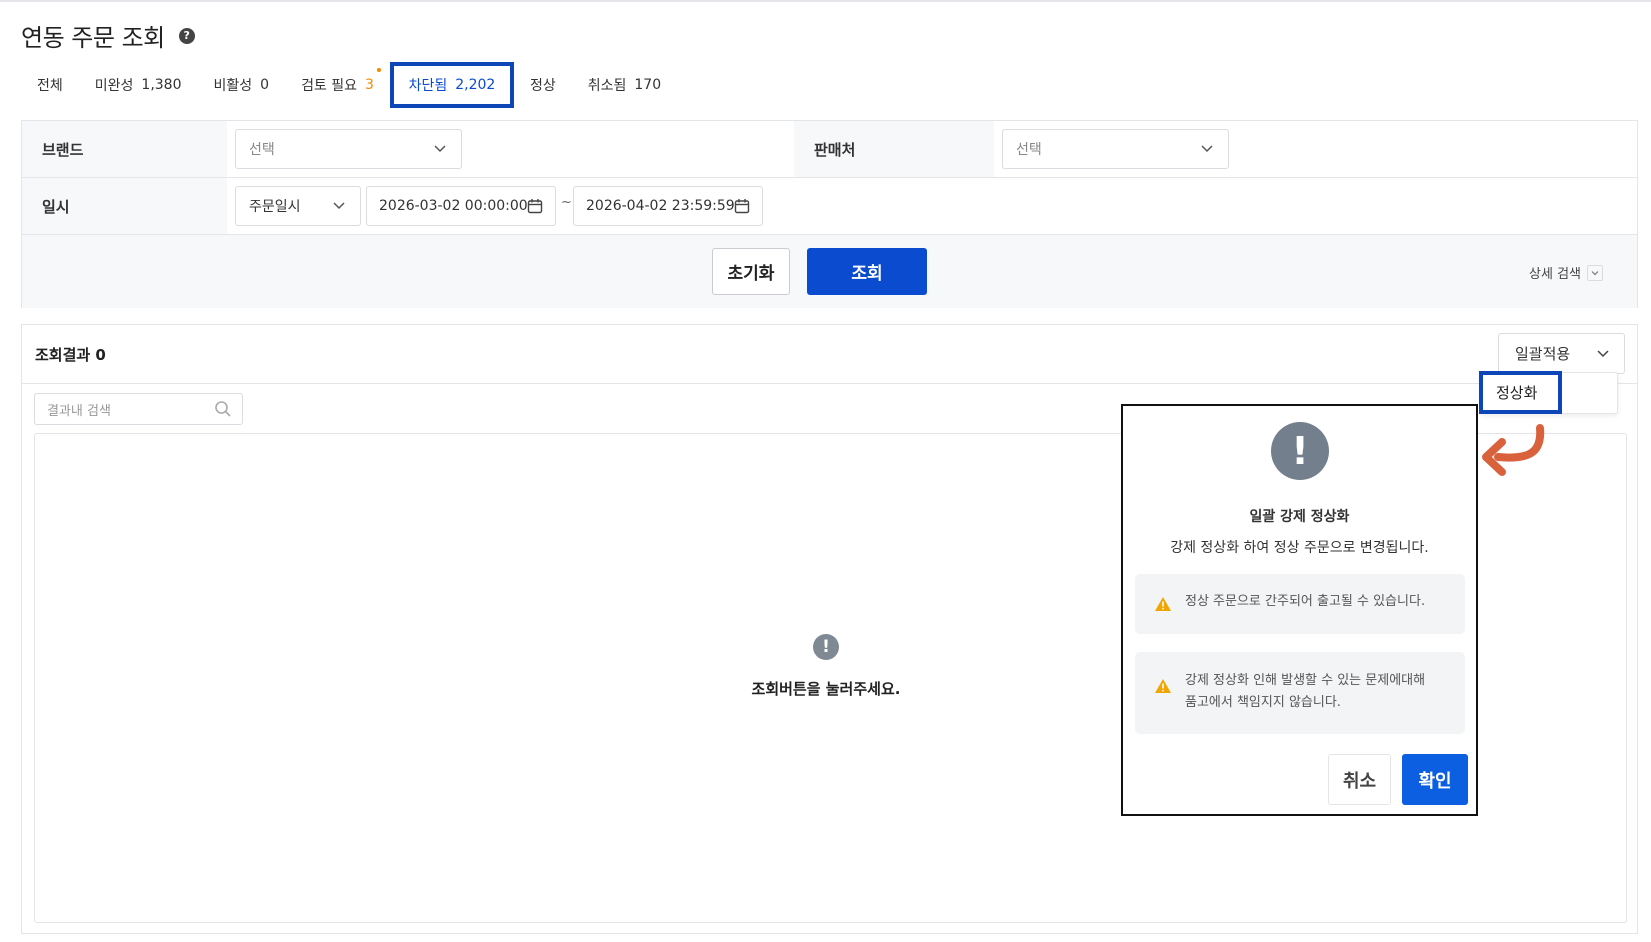 Image resolution: width=1651 pixels, height=942 pixels. Describe the element at coordinates (867, 271) in the screenshot. I see `search-button: 조회` at that location.